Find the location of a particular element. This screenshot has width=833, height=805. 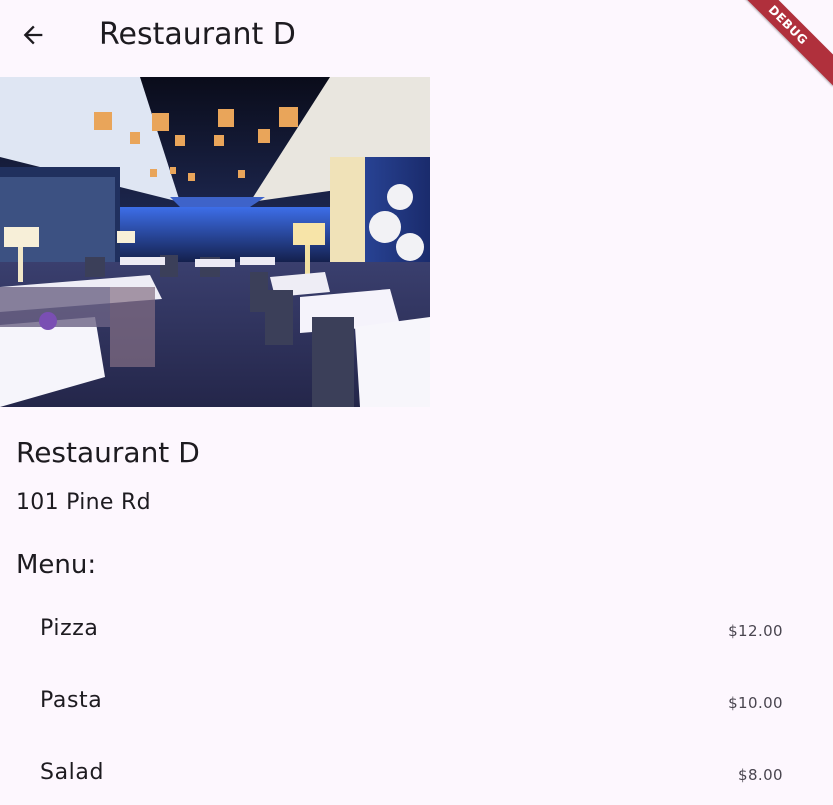

menu-item-salad: Salad $8.00 is located at coordinates (416, 772).